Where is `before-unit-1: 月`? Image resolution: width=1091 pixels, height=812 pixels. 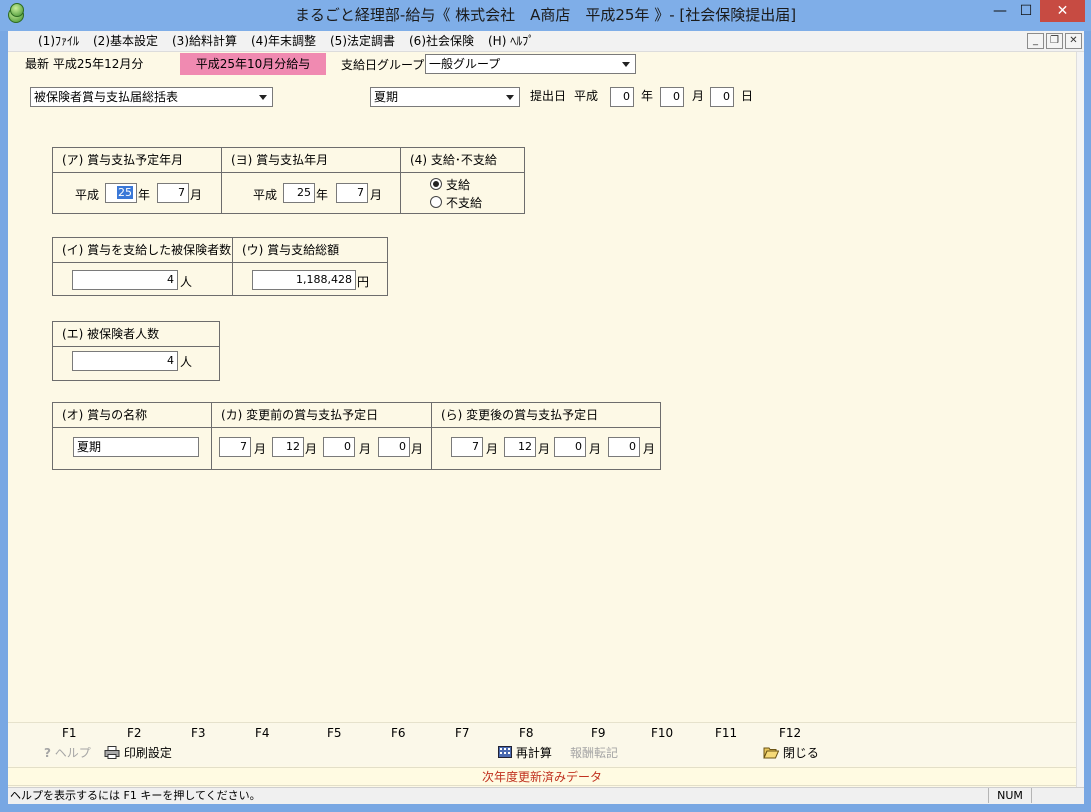 before-unit-1: 月 is located at coordinates (260, 449).